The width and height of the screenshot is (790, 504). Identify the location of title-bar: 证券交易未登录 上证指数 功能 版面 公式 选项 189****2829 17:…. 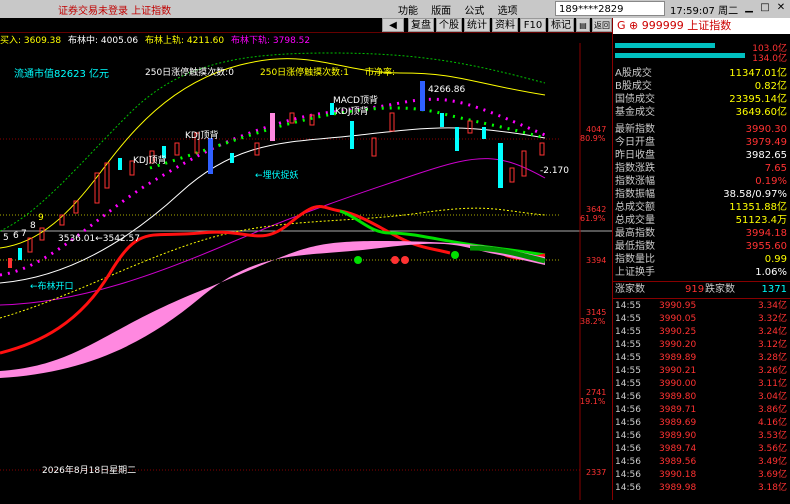
(395, 9).